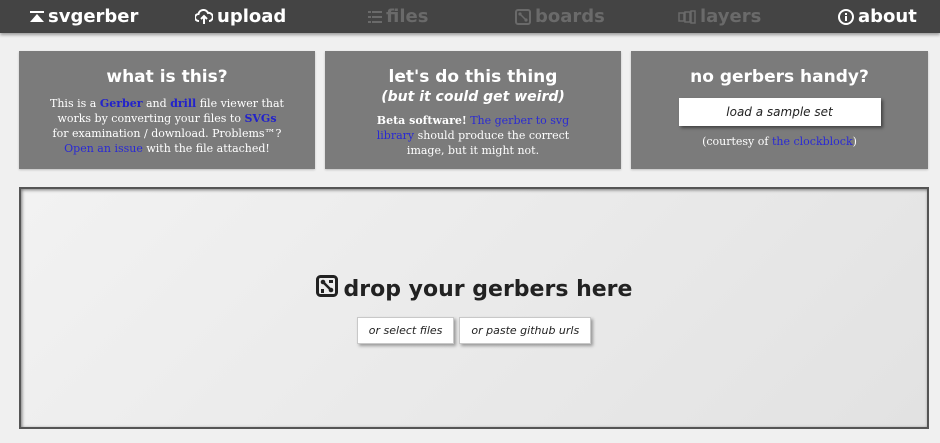 This screenshot has width=940, height=443. Describe the element at coordinates (375, 16) in the screenshot. I see `list-icon` at that location.